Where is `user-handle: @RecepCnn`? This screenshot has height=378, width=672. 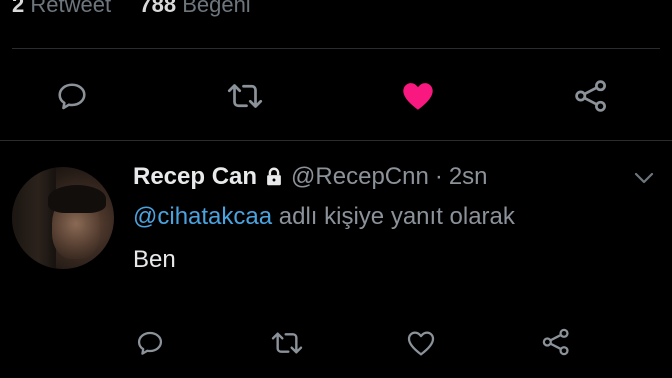
user-handle: @RecepCnn is located at coordinates (360, 177).